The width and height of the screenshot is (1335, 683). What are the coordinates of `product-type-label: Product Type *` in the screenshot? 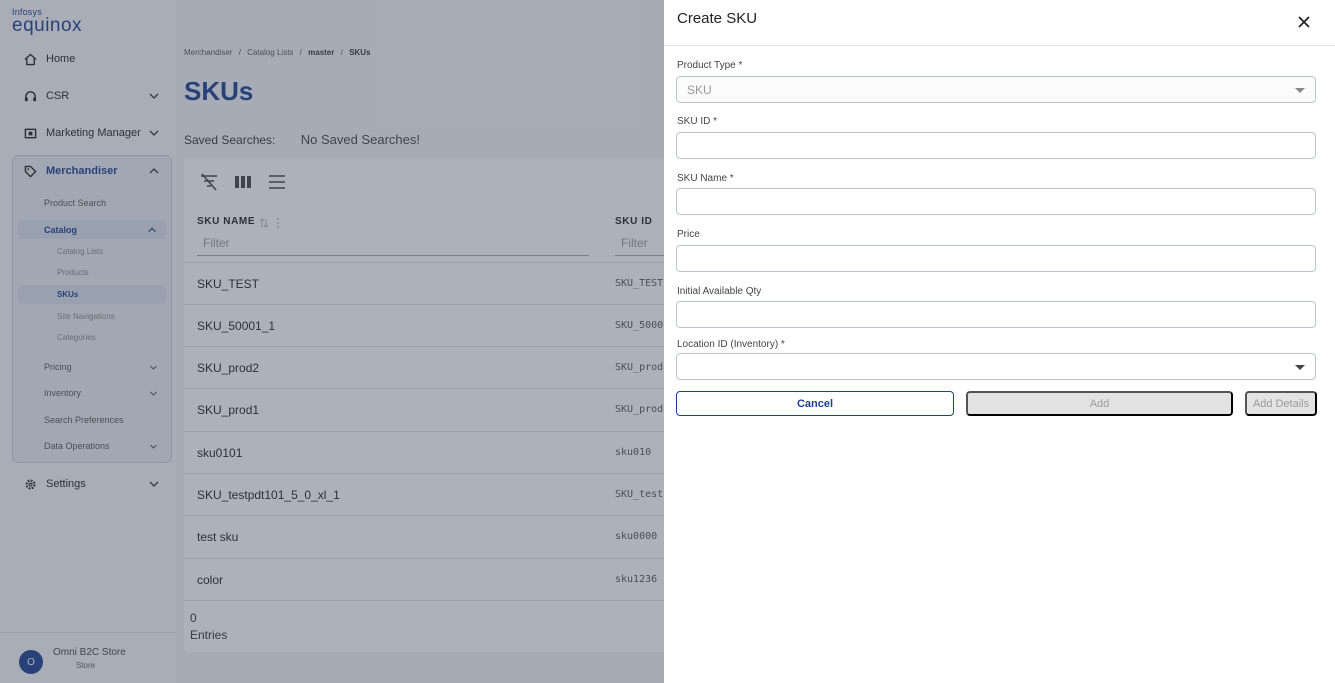 It's located at (710, 65).